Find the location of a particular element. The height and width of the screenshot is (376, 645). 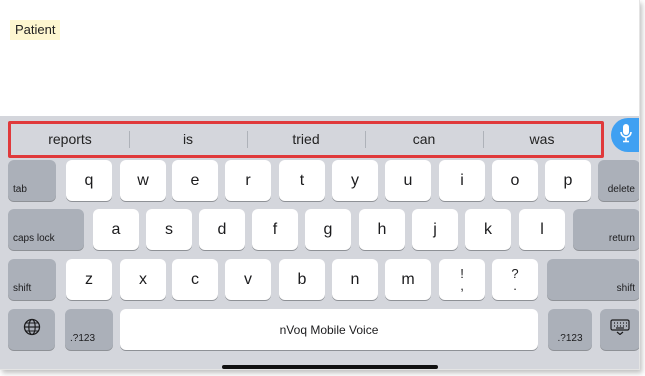

prediction-5: was is located at coordinates (542, 139).